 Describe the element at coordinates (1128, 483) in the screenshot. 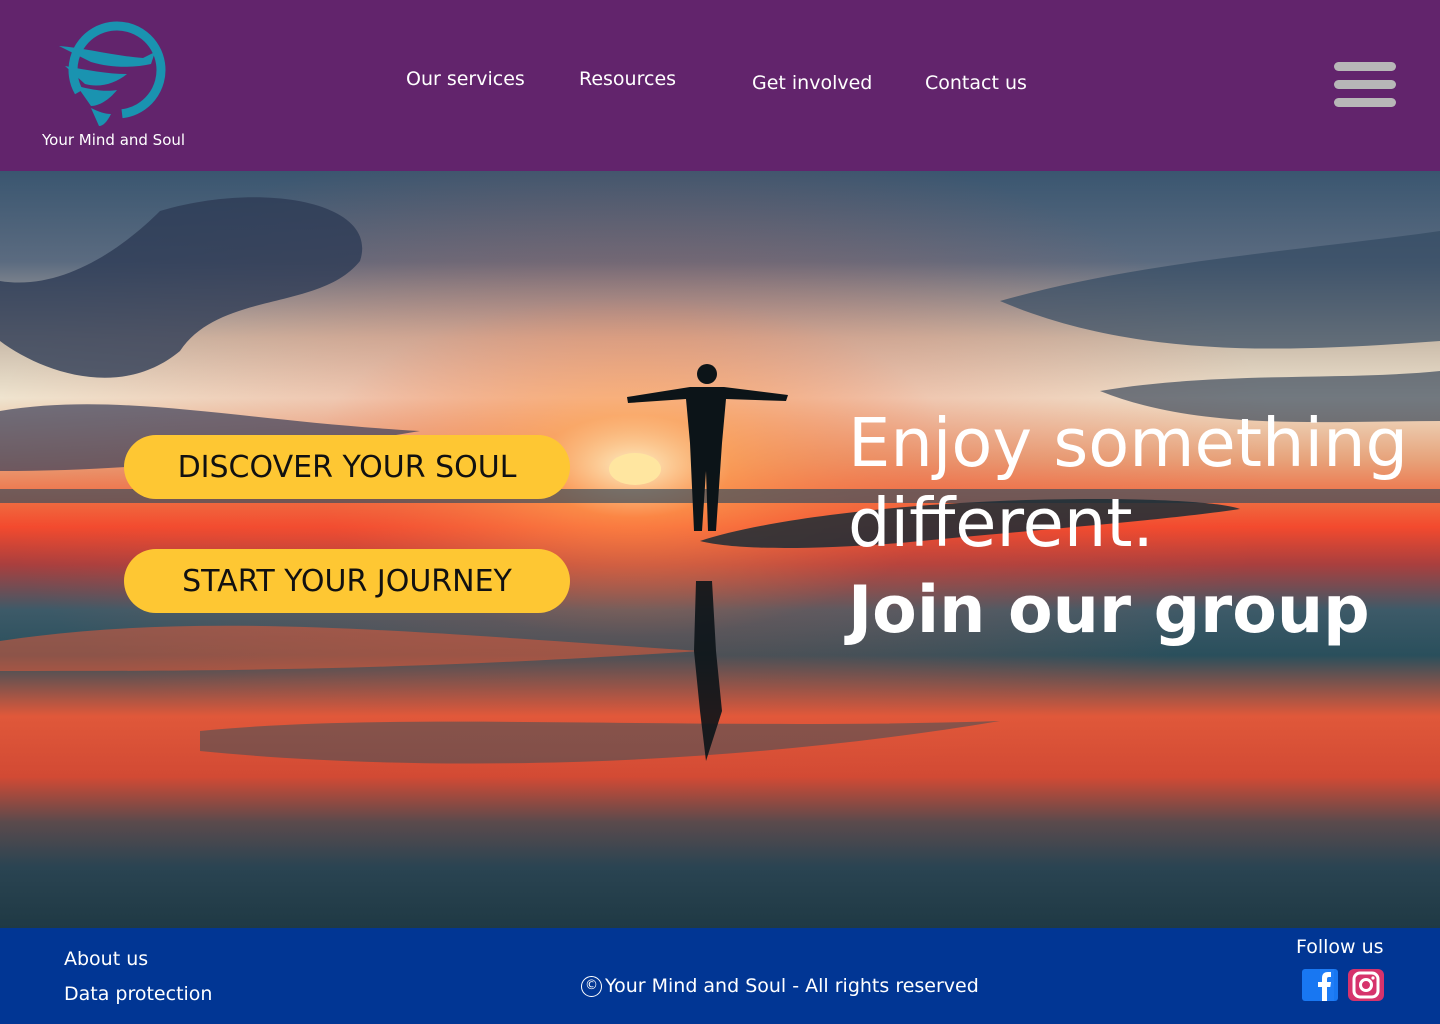

I see `hero-tagline: Enjoy something different.` at that location.